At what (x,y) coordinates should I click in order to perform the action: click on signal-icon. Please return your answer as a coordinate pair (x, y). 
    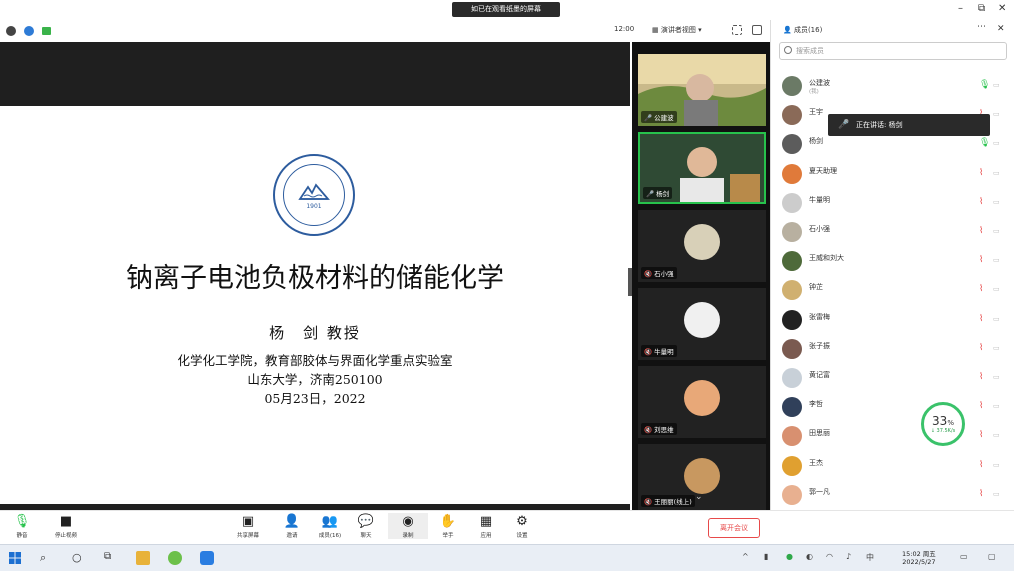
    Looking at the image, I should click on (46, 31).